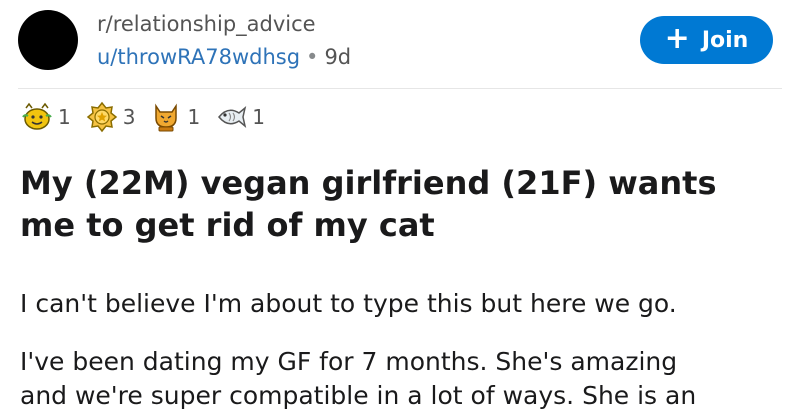 Image resolution: width=800 pixels, height=420 pixels. What do you see at coordinates (166, 117) in the screenshot?
I see `cat-award-icon` at bounding box center [166, 117].